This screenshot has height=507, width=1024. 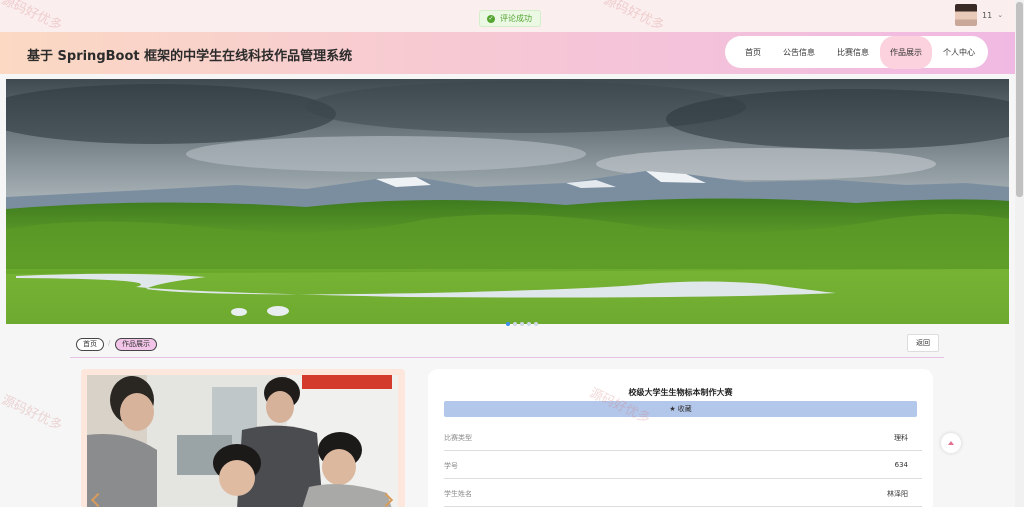 What do you see at coordinates (680, 392) in the screenshot?
I see `work-title: 校级大学生生物标本制作大赛` at bounding box center [680, 392].